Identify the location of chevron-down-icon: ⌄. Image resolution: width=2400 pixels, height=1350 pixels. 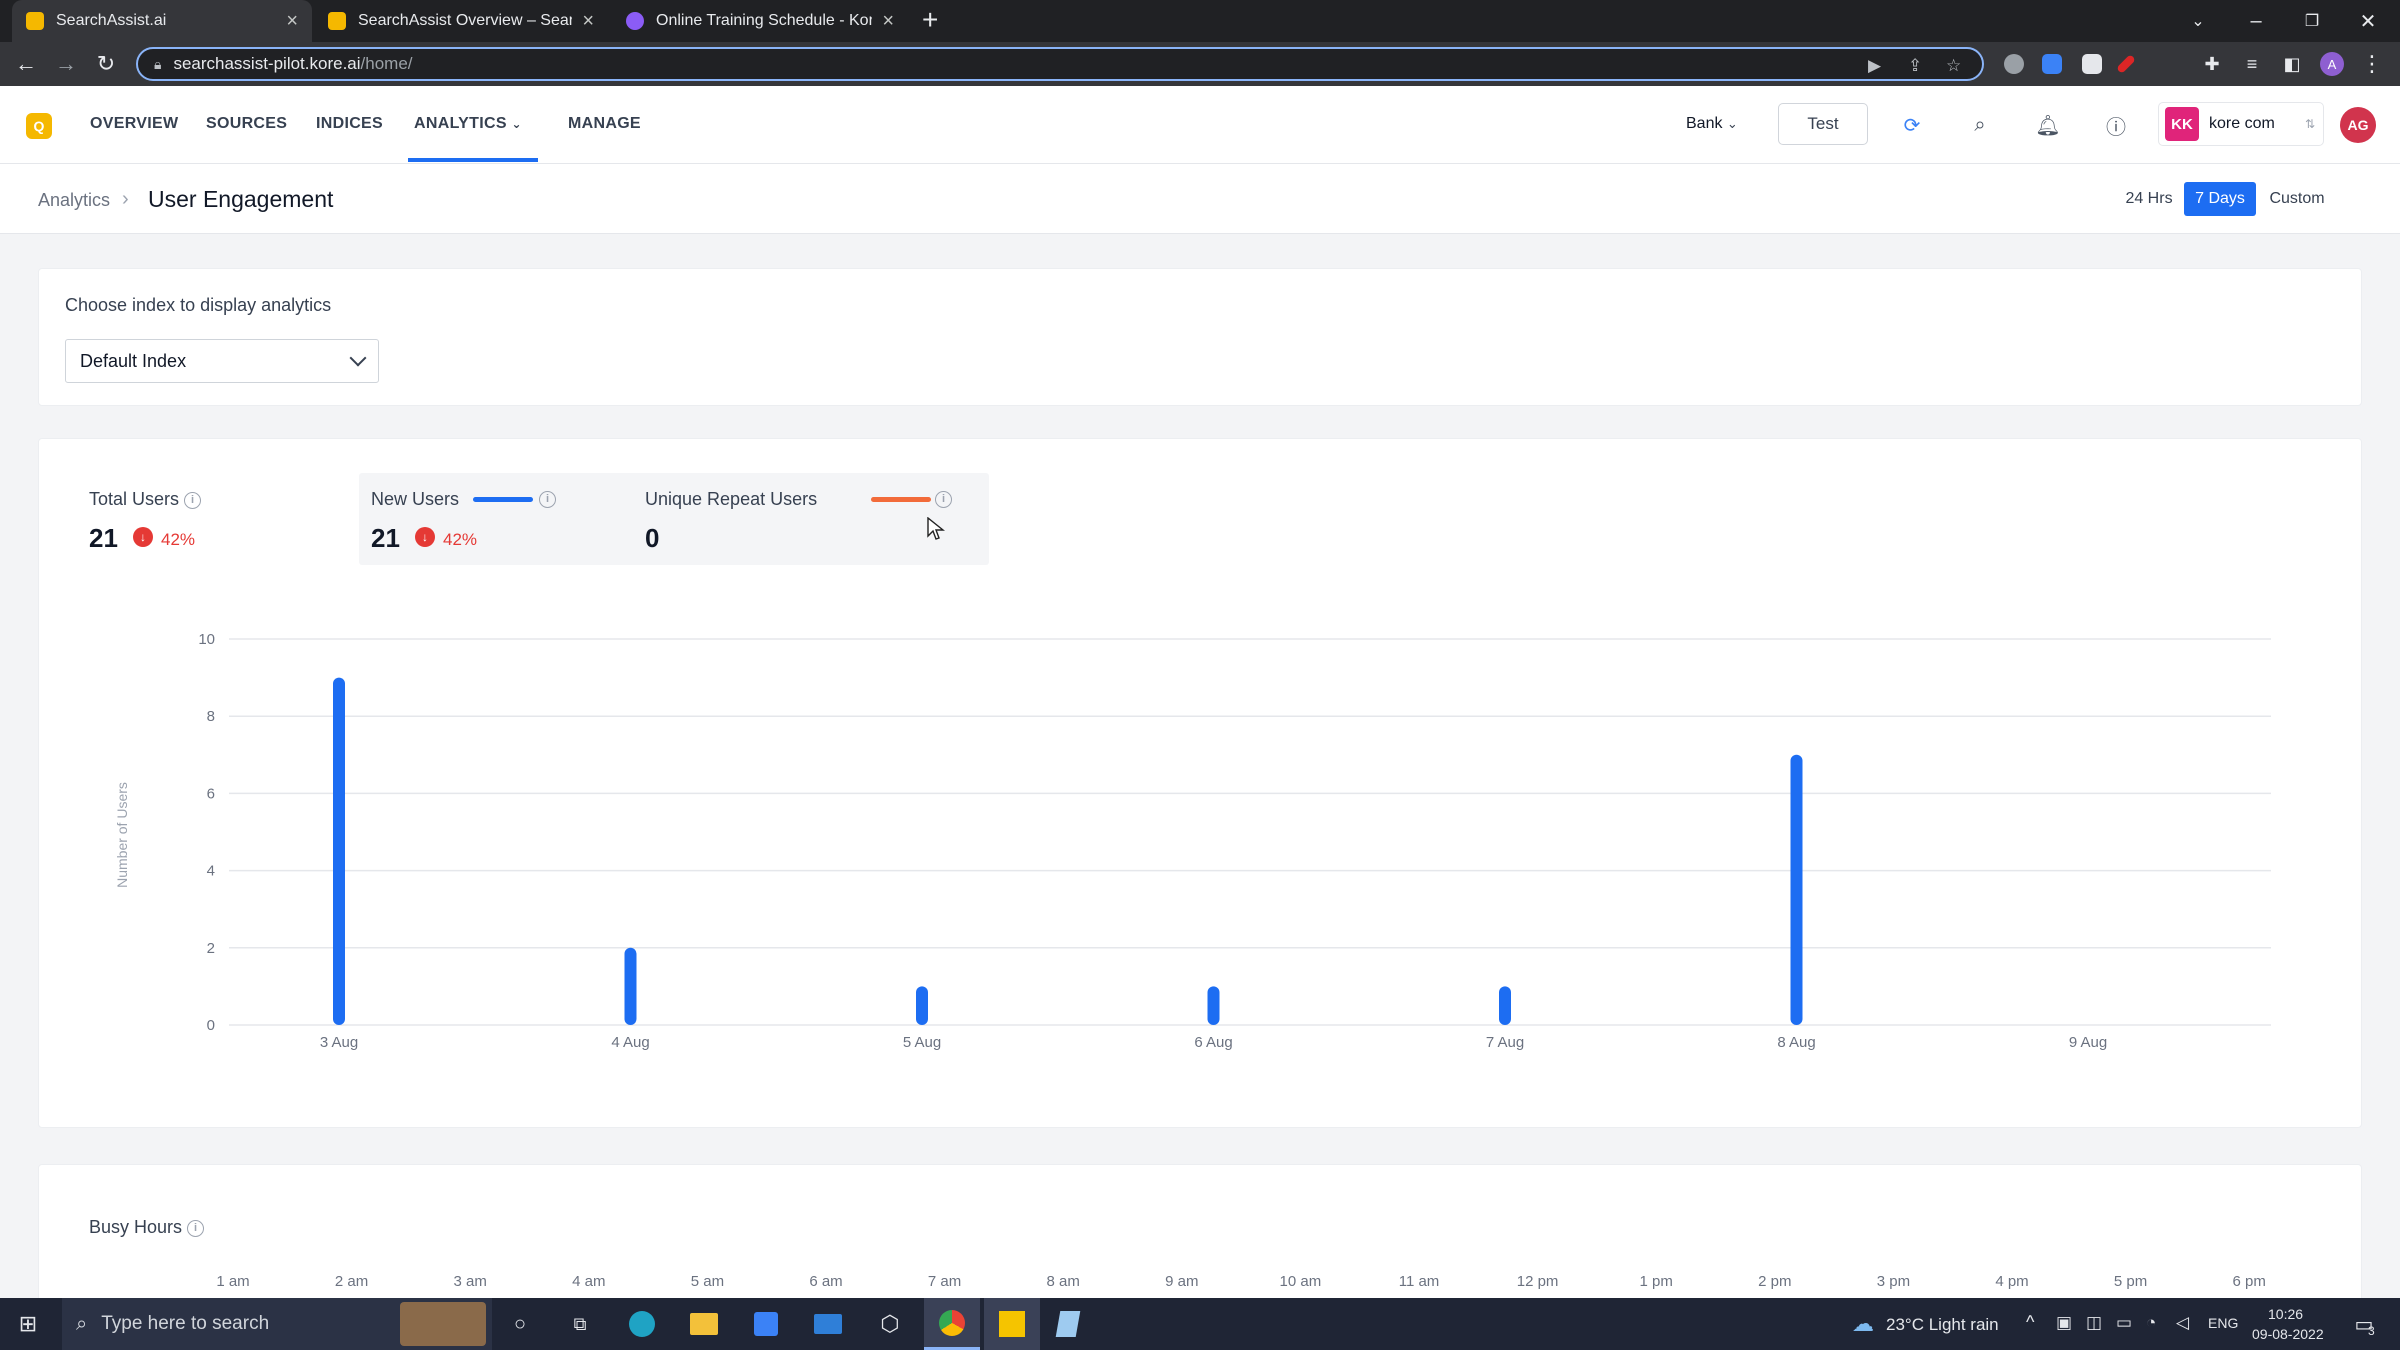
(516, 124).